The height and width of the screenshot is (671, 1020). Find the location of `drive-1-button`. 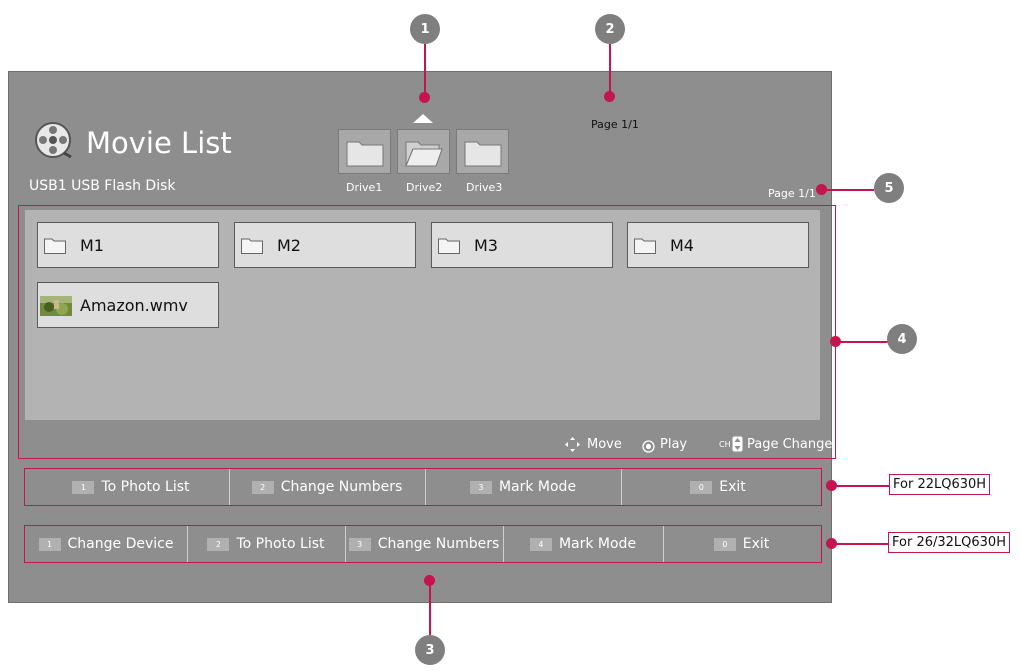

drive-1-button is located at coordinates (364, 151).